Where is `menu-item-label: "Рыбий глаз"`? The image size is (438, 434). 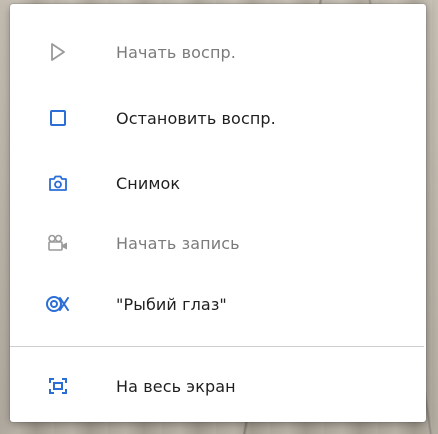 menu-item-label: "Рыбий глаз" is located at coordinates (171, 304).